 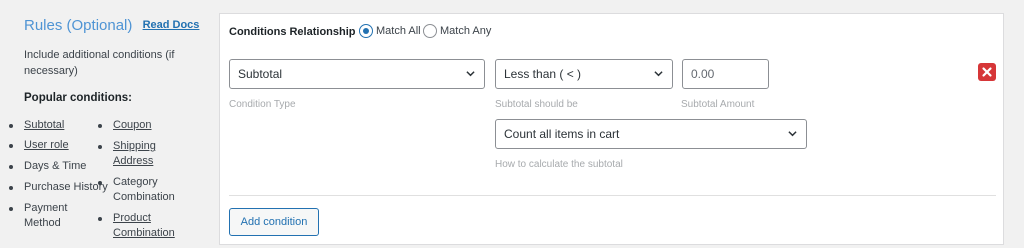 I want to click on condition-type-value: Subtotal, so click(x=260, y=74).